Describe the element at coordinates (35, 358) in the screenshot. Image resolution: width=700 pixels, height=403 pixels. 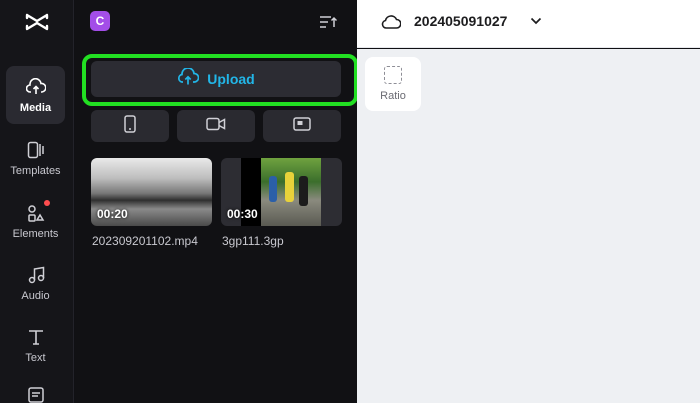
I see `nav-label-text: Text` at that location.